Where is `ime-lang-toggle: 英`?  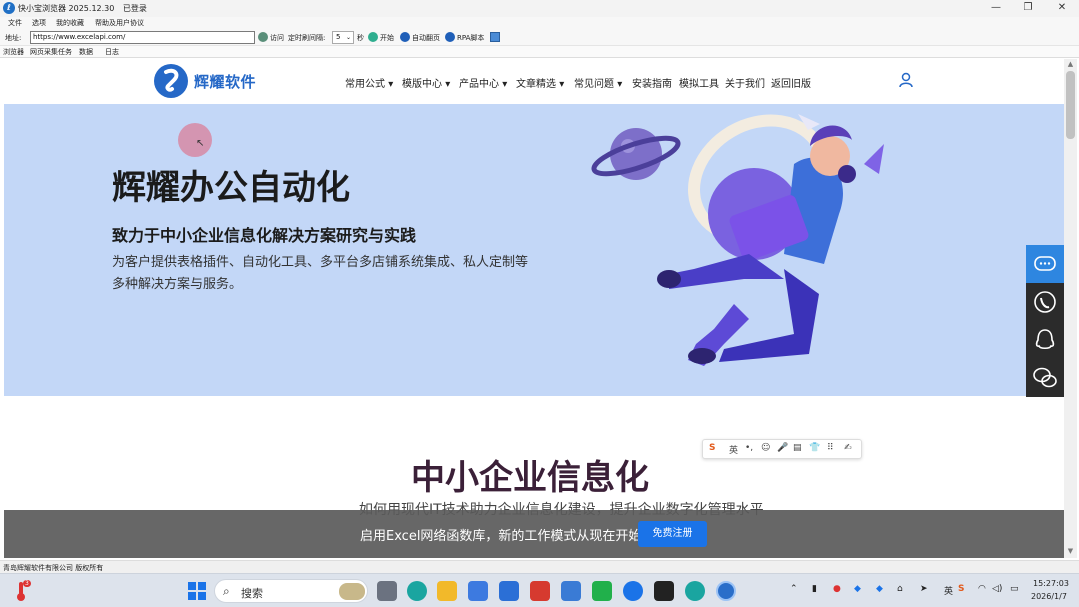
ime-lang-toggle: 英 is located at coordinates (733, 449).